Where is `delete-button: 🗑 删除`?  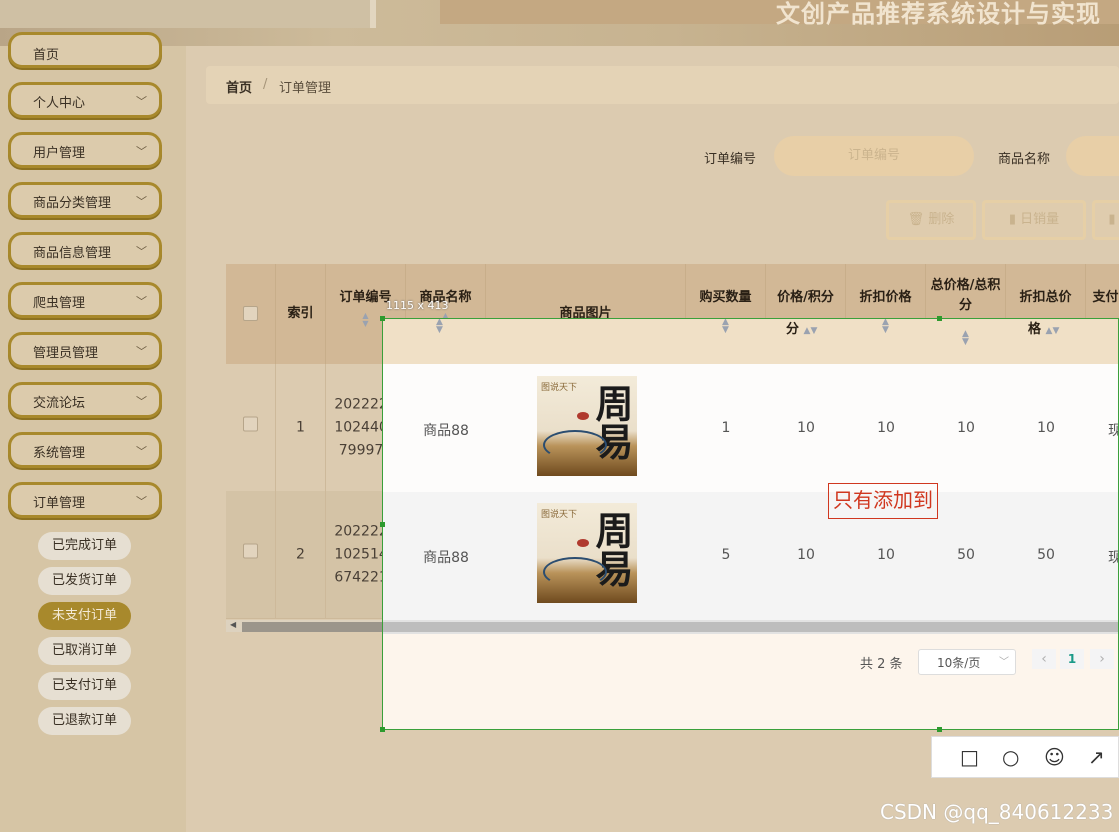 delete-button: 🗑 删除 is located at coordinates (931, 220).